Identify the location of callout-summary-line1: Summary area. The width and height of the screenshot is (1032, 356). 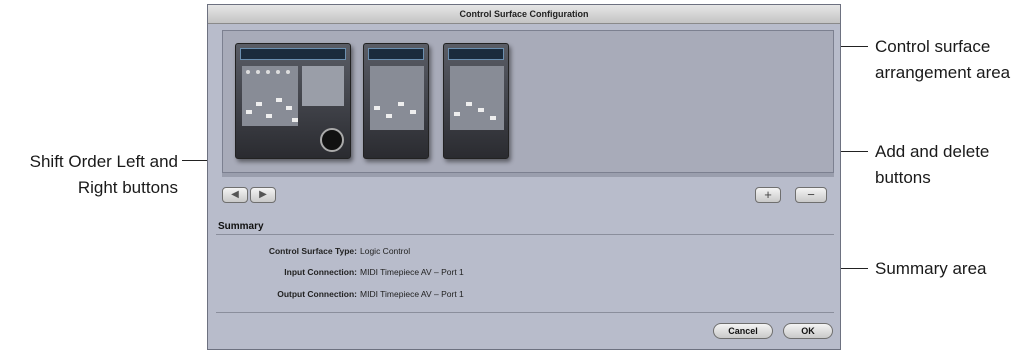
(931, 268).